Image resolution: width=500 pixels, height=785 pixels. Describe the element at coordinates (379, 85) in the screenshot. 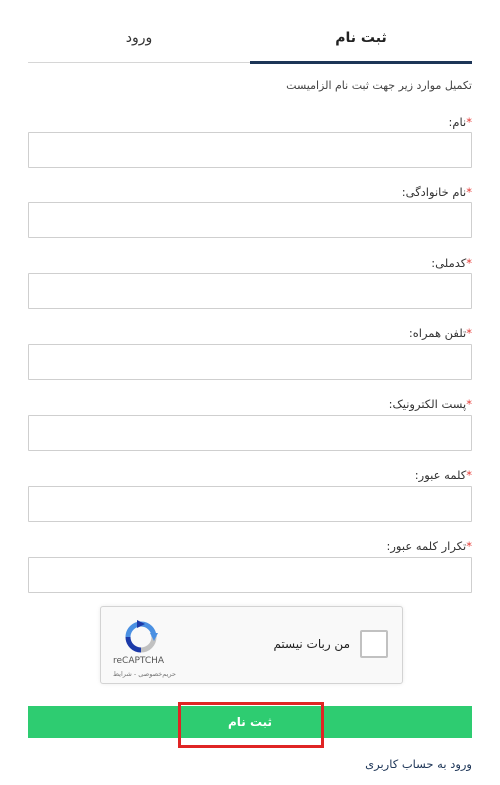

I see `form-intro-text: تکمیل موارد زیر جهت ثبت نام الزامیست` at that location.